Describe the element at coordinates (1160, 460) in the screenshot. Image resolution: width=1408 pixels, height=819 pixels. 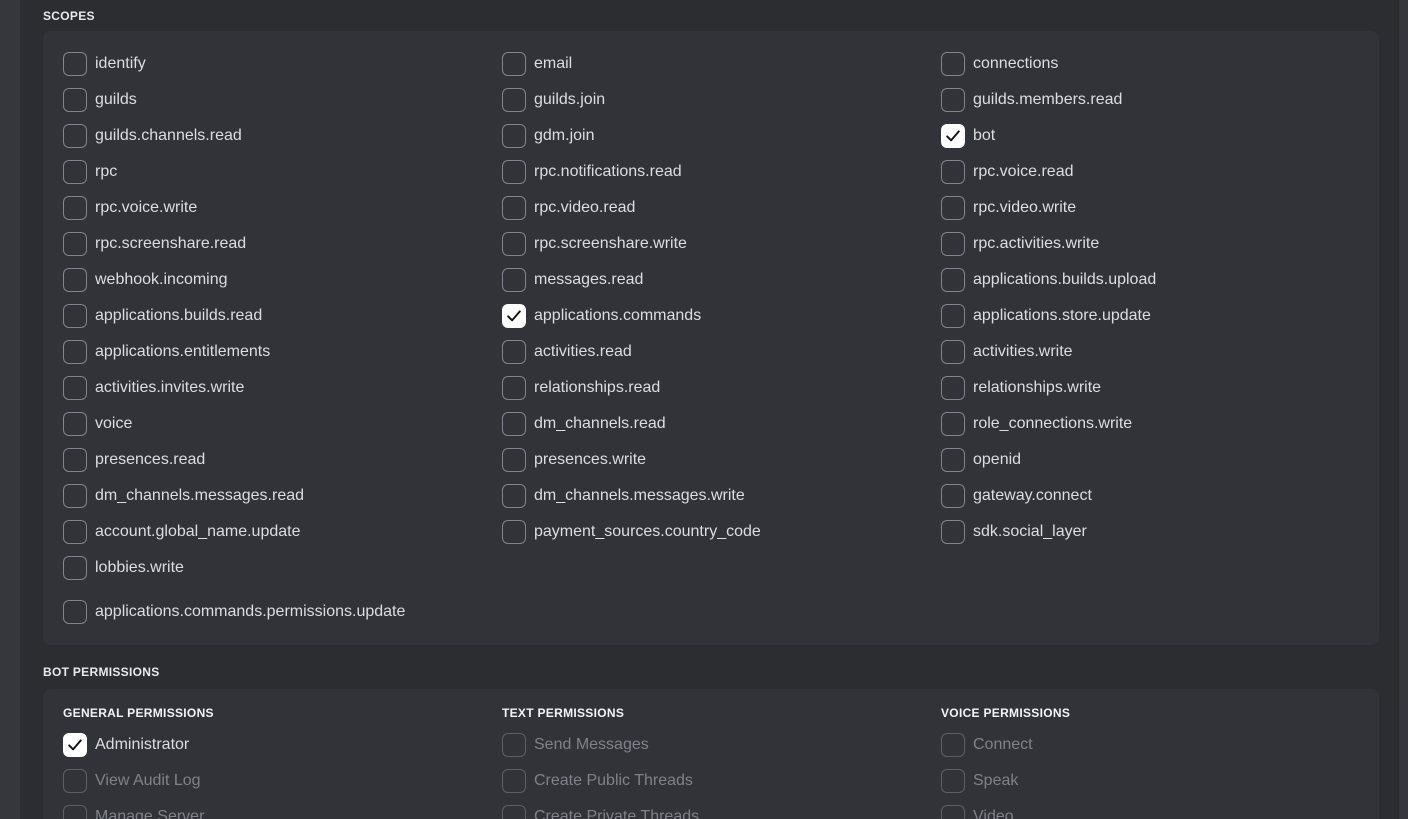
I see `scope-checkbox-row: openid` at that location.